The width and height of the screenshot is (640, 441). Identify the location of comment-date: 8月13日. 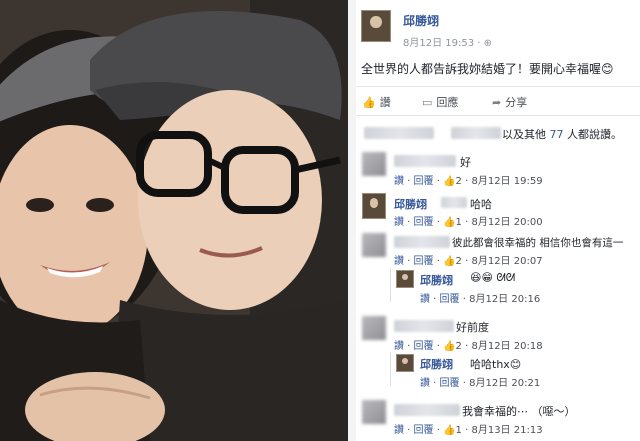
(491, 430).